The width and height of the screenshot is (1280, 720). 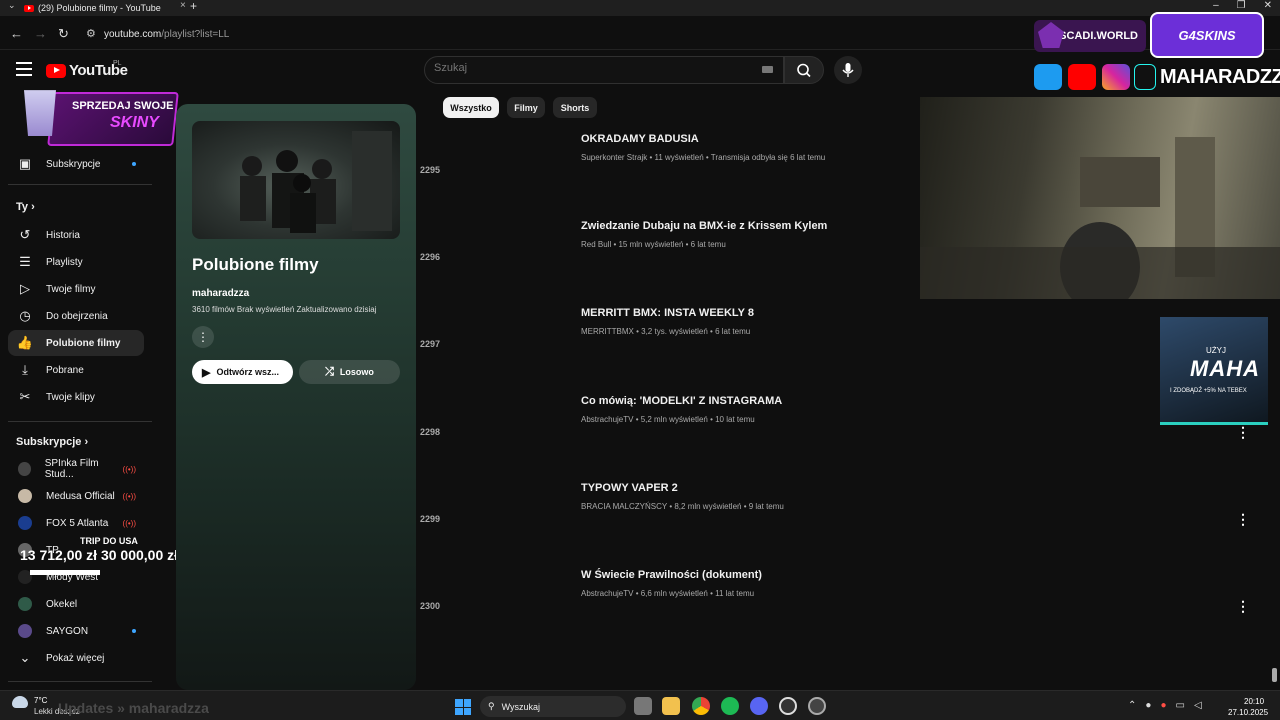 What do you see at coordinates (62, 604) in the screenshot?
I see `channel-name: Okekel` at bounding box center [62, 604].